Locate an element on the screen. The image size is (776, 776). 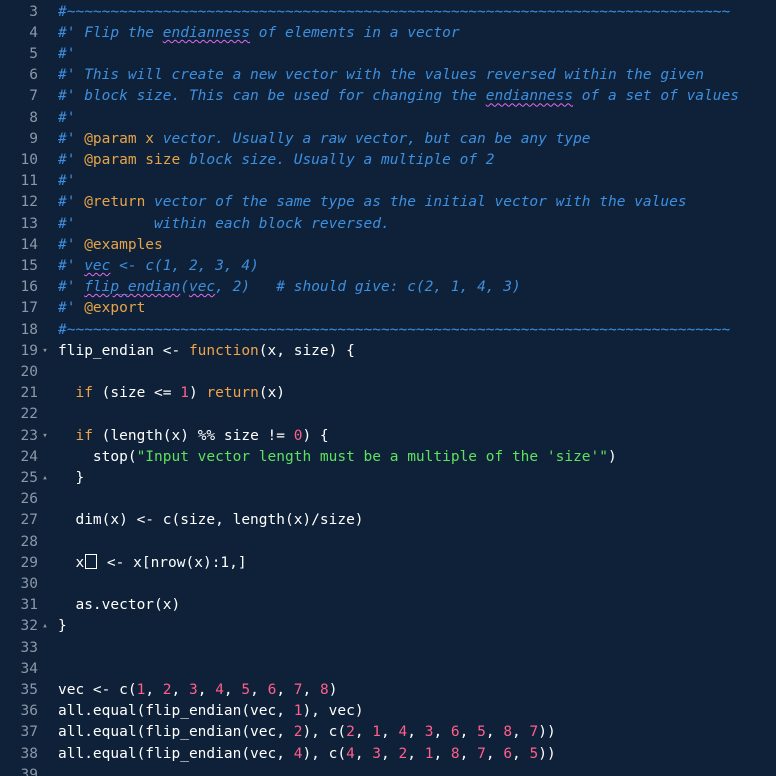
code-line-21: 21 if (size <= 1) return(x) is located at coordinates (388, 393).